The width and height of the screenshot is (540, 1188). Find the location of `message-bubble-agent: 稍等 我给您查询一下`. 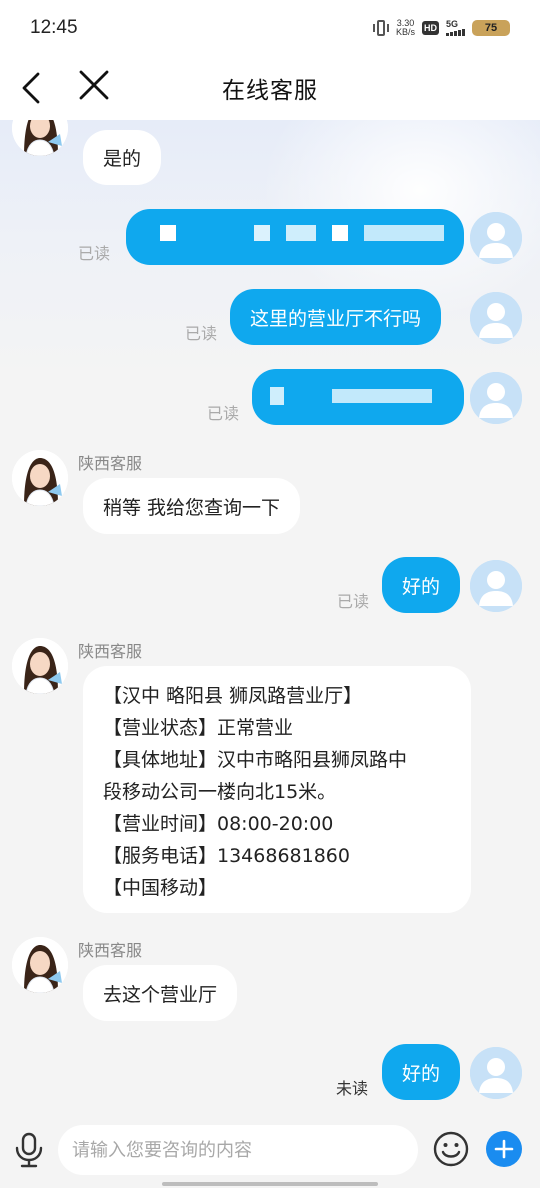

message-bubble-agent: 稍等 我给您查询一下 is located at coordinates (192, 506).